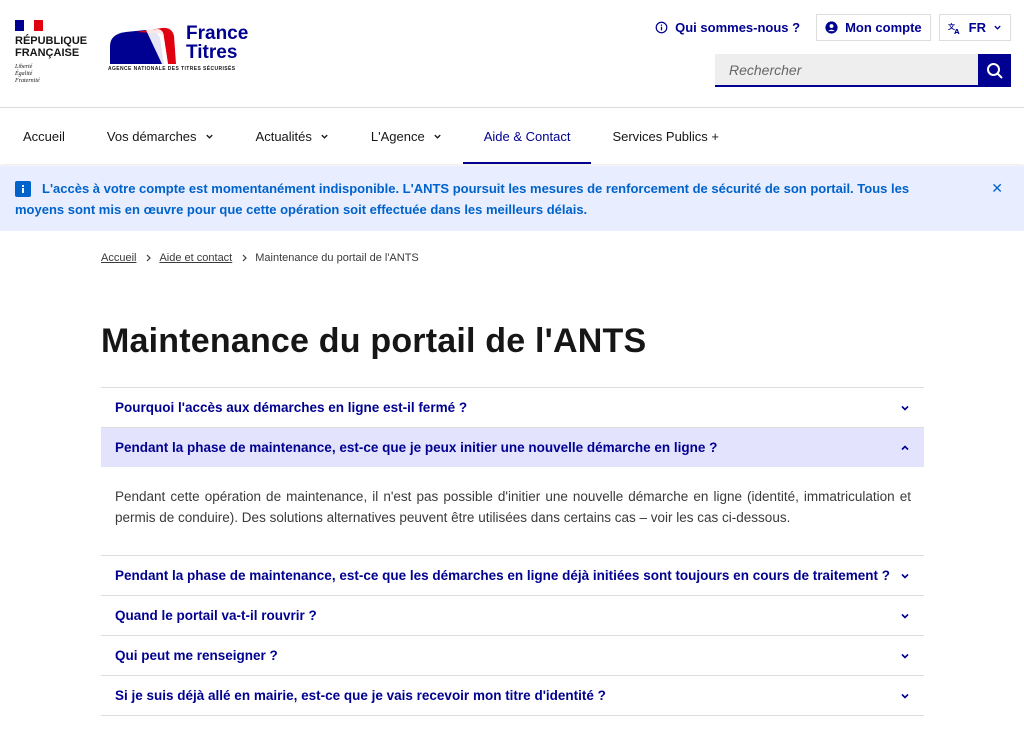 The width and height of the screenshot is (1024, 729). I want to click on flag-icon, so click(29, 25).